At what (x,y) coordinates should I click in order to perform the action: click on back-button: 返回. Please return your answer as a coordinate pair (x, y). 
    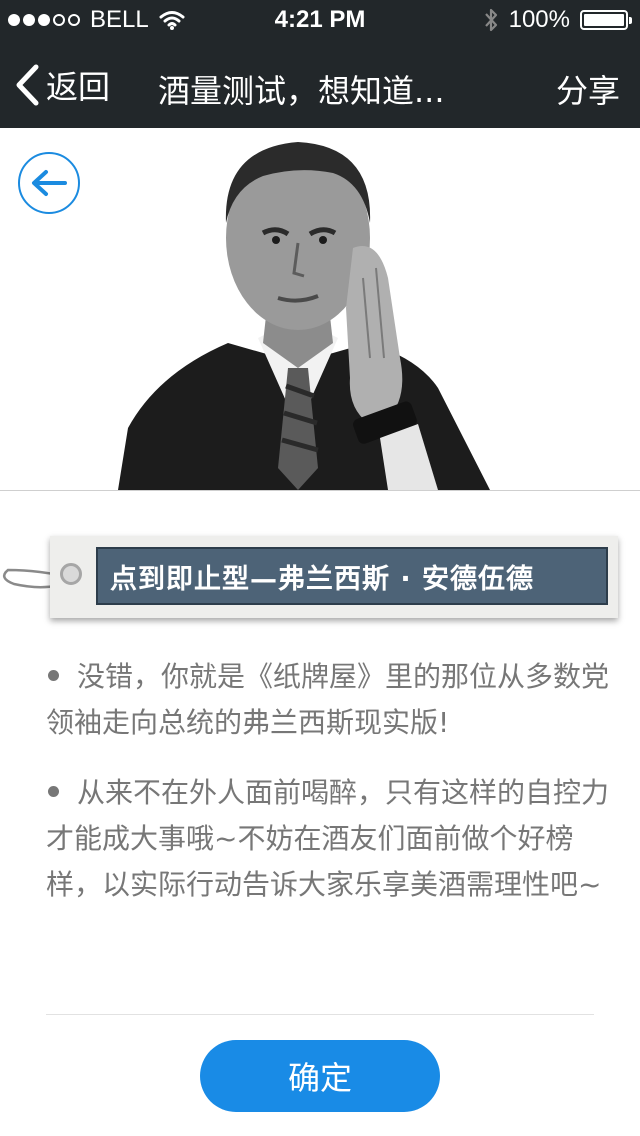
    Looking at the image, I should click on (62, 85).